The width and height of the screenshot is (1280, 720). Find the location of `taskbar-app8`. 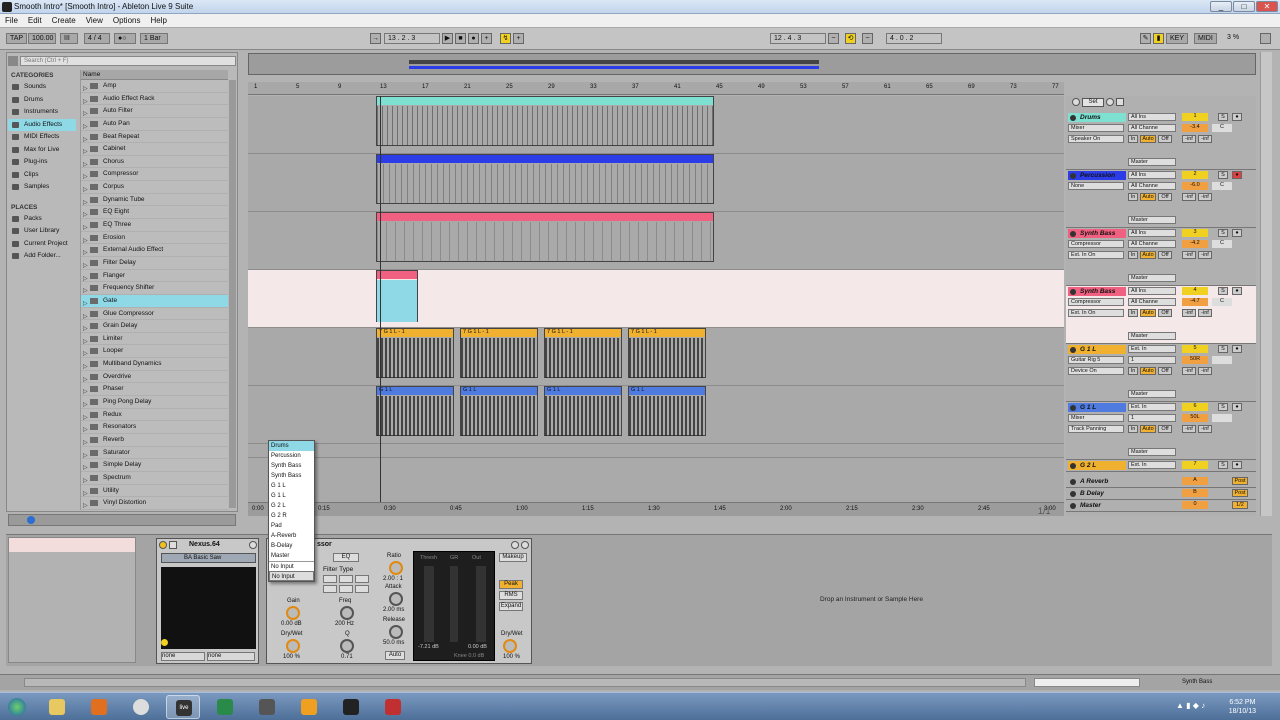

taskbar-app8 is located at coordinates (351, 707).